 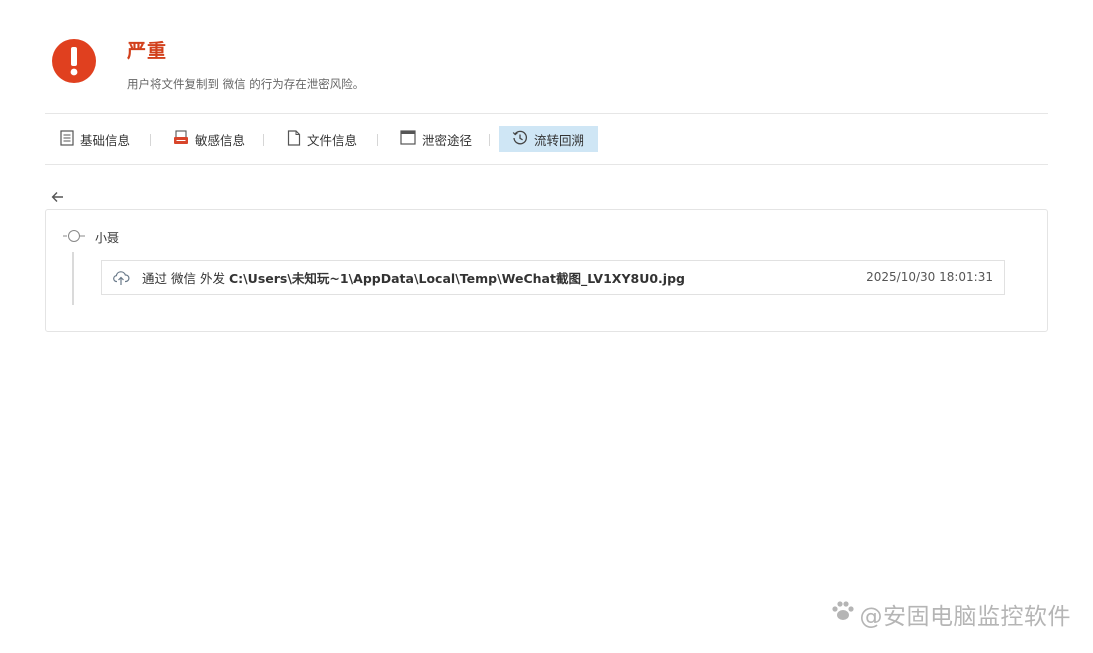 I want to click on tab-file-info: 文件信息, so click(x=322, y=139).